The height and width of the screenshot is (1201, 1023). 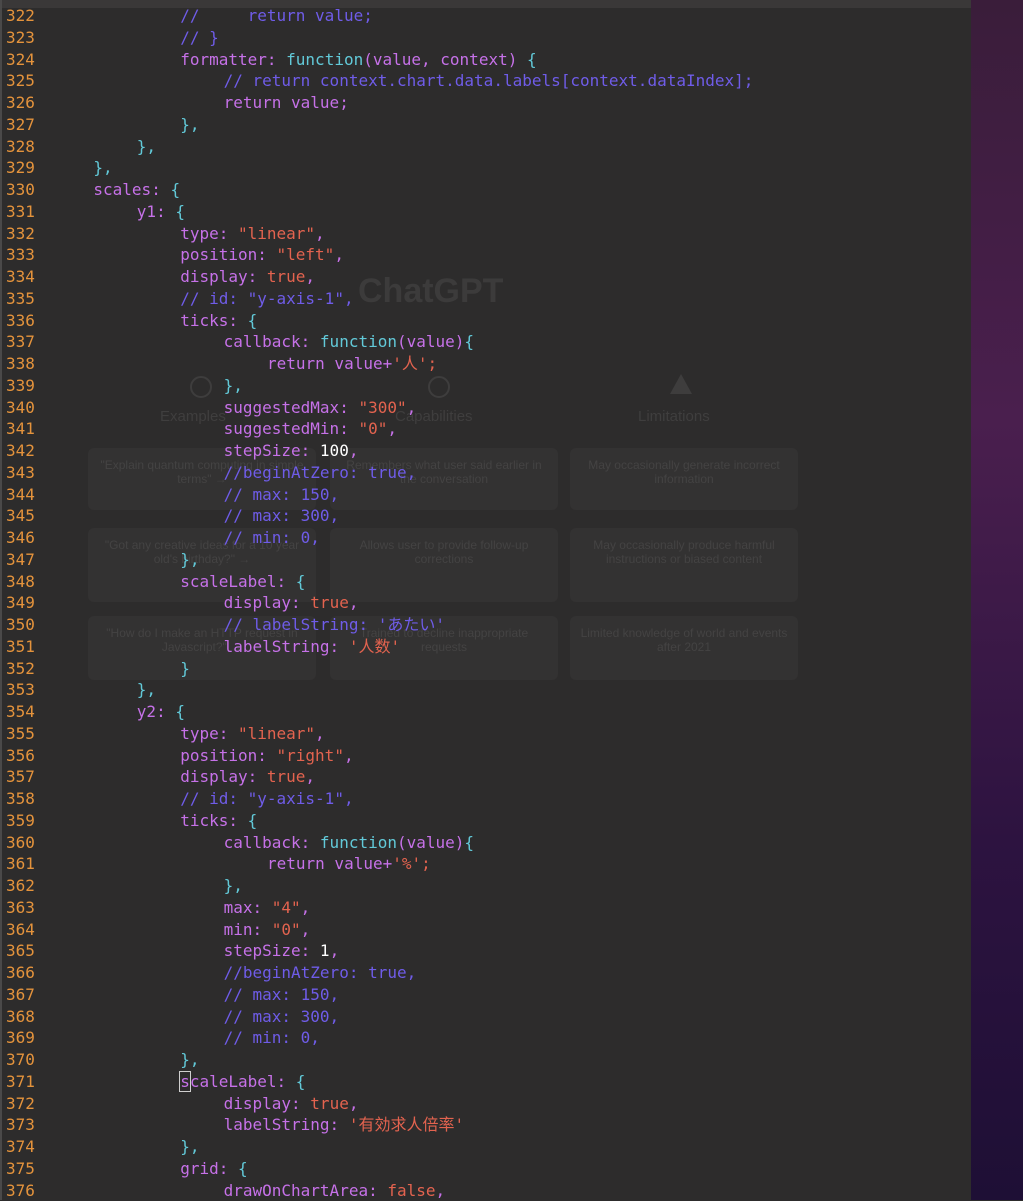 What do you see at coordinates (334, 624) in the screenshot?
I see `code-token: // labelString: 'あたい'` at bounding box center [334, 624].